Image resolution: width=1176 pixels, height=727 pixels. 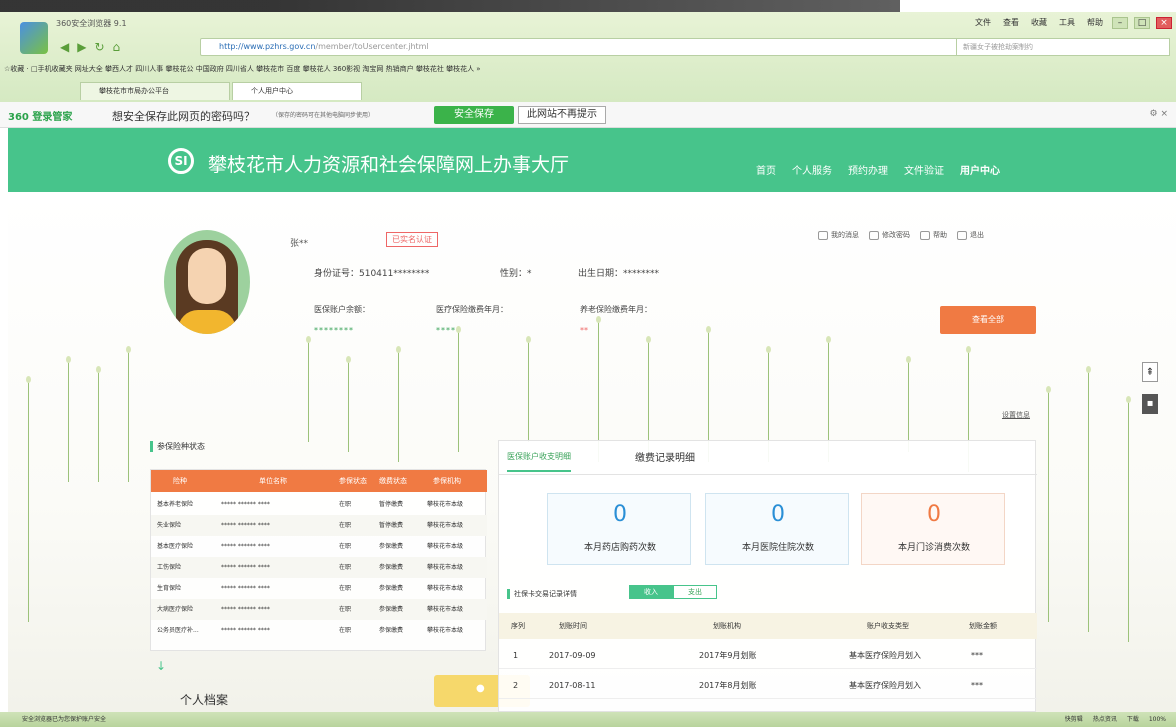 I want to click on id-number: 身份证号：510411********, so click(x=372, y=274).